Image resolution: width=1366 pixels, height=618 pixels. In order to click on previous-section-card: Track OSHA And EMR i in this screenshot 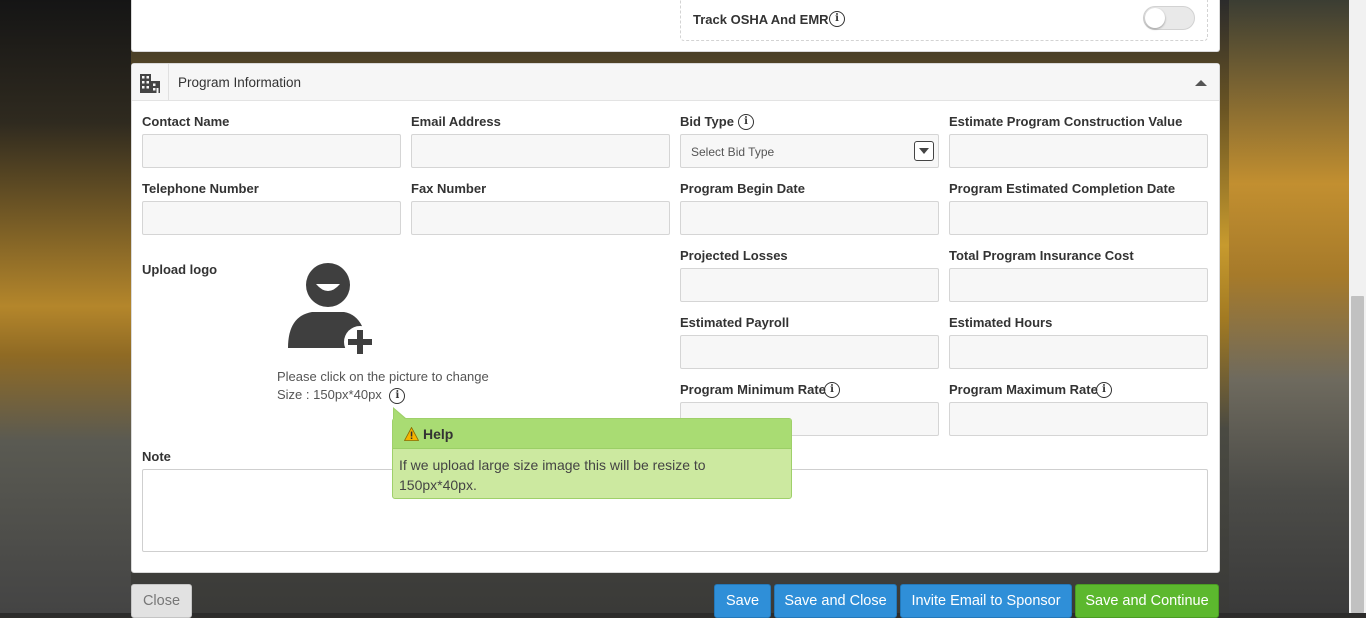, I will do `click(675, 26)`.